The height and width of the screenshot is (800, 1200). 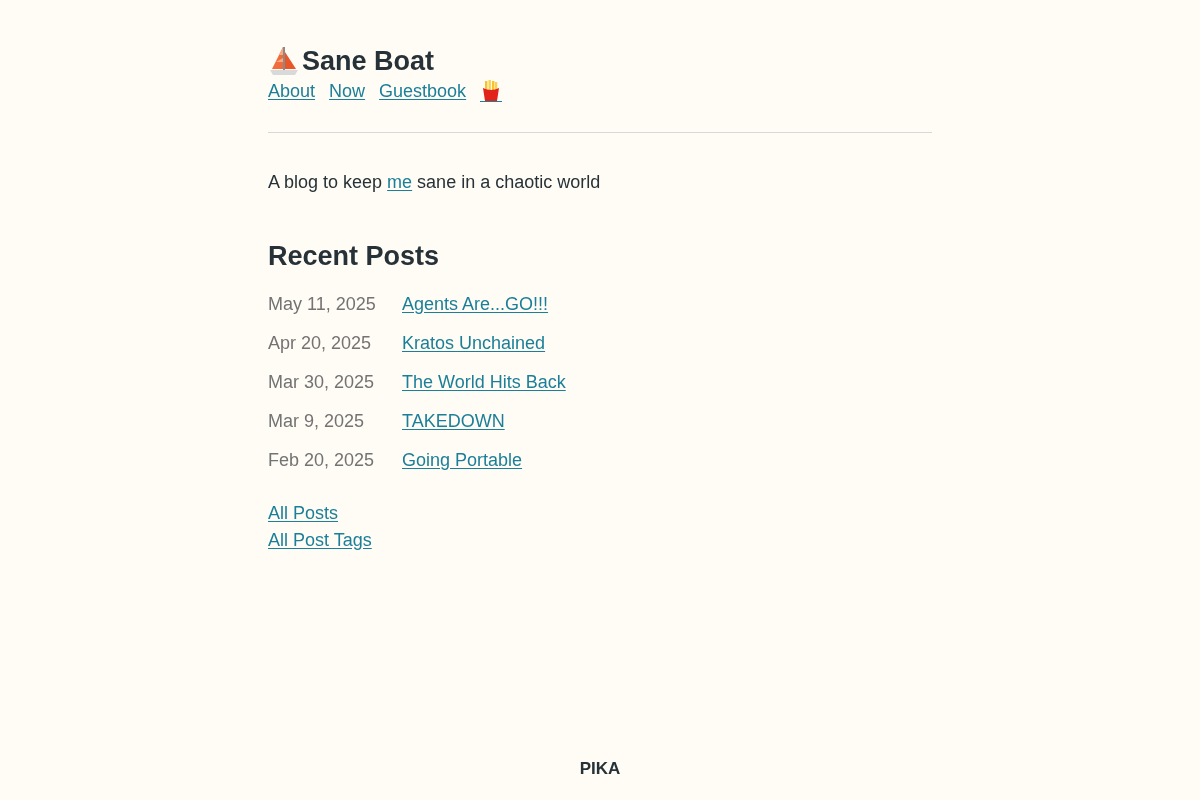 What do you see at coordinates (475, 304) in the screenshot?
I see `post-link: Agents Are...GO!!!` at bounding box center [475, 304].